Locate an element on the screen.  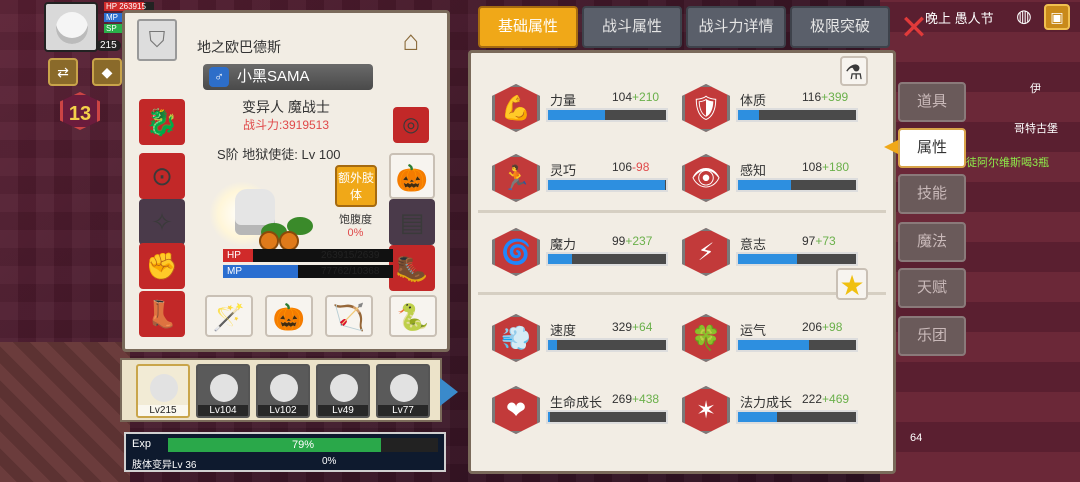
party-member-3: Lv102 is located at coordinates (283, 391).